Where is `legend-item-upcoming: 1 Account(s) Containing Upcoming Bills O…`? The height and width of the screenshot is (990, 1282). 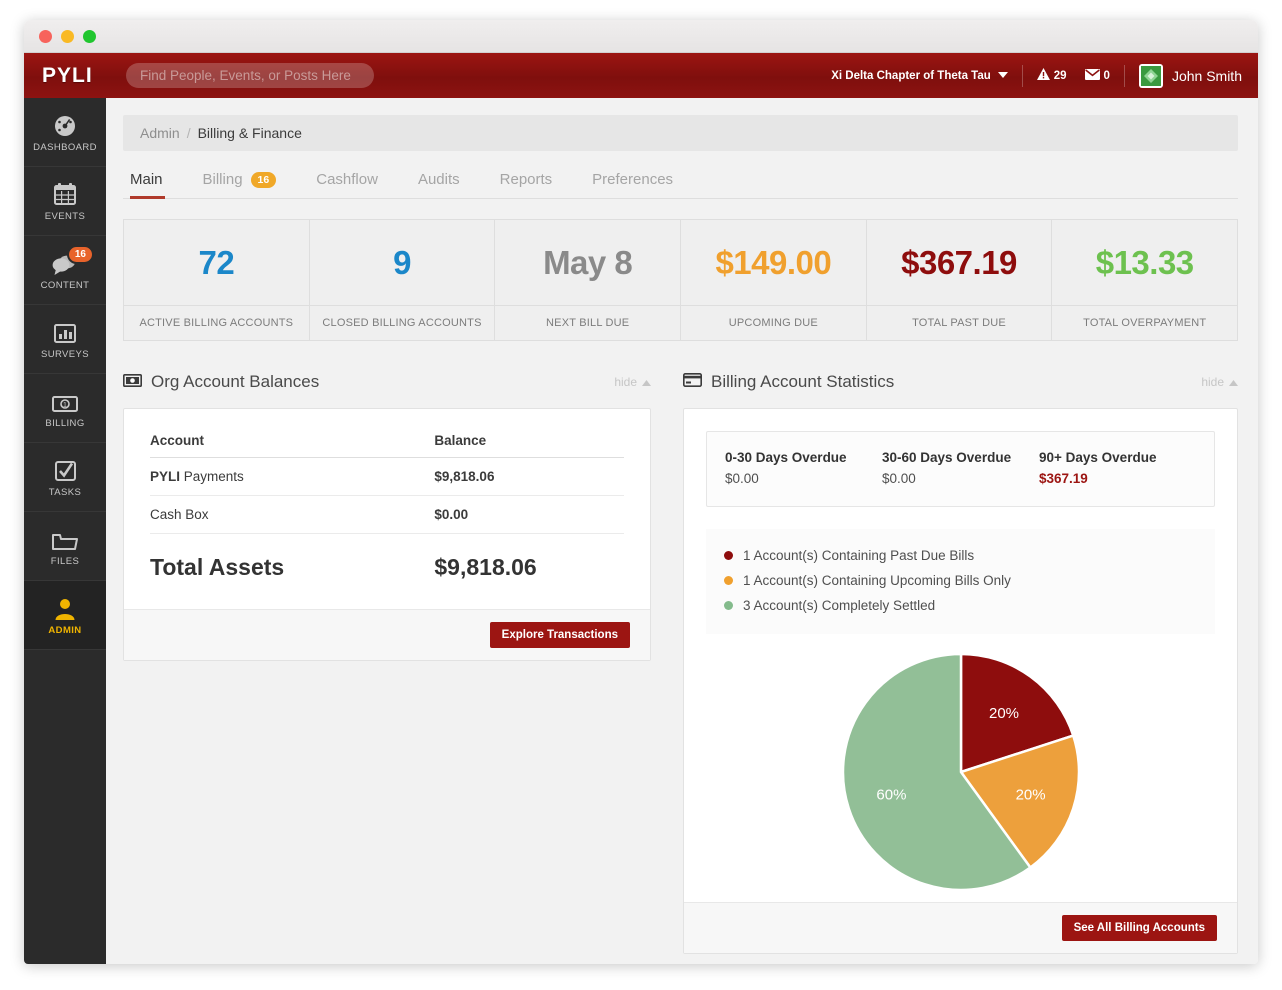 legend-item-upcoming: 1 Account(s) Containing Upcoming Bills O… is located at coordinates (960, 580).